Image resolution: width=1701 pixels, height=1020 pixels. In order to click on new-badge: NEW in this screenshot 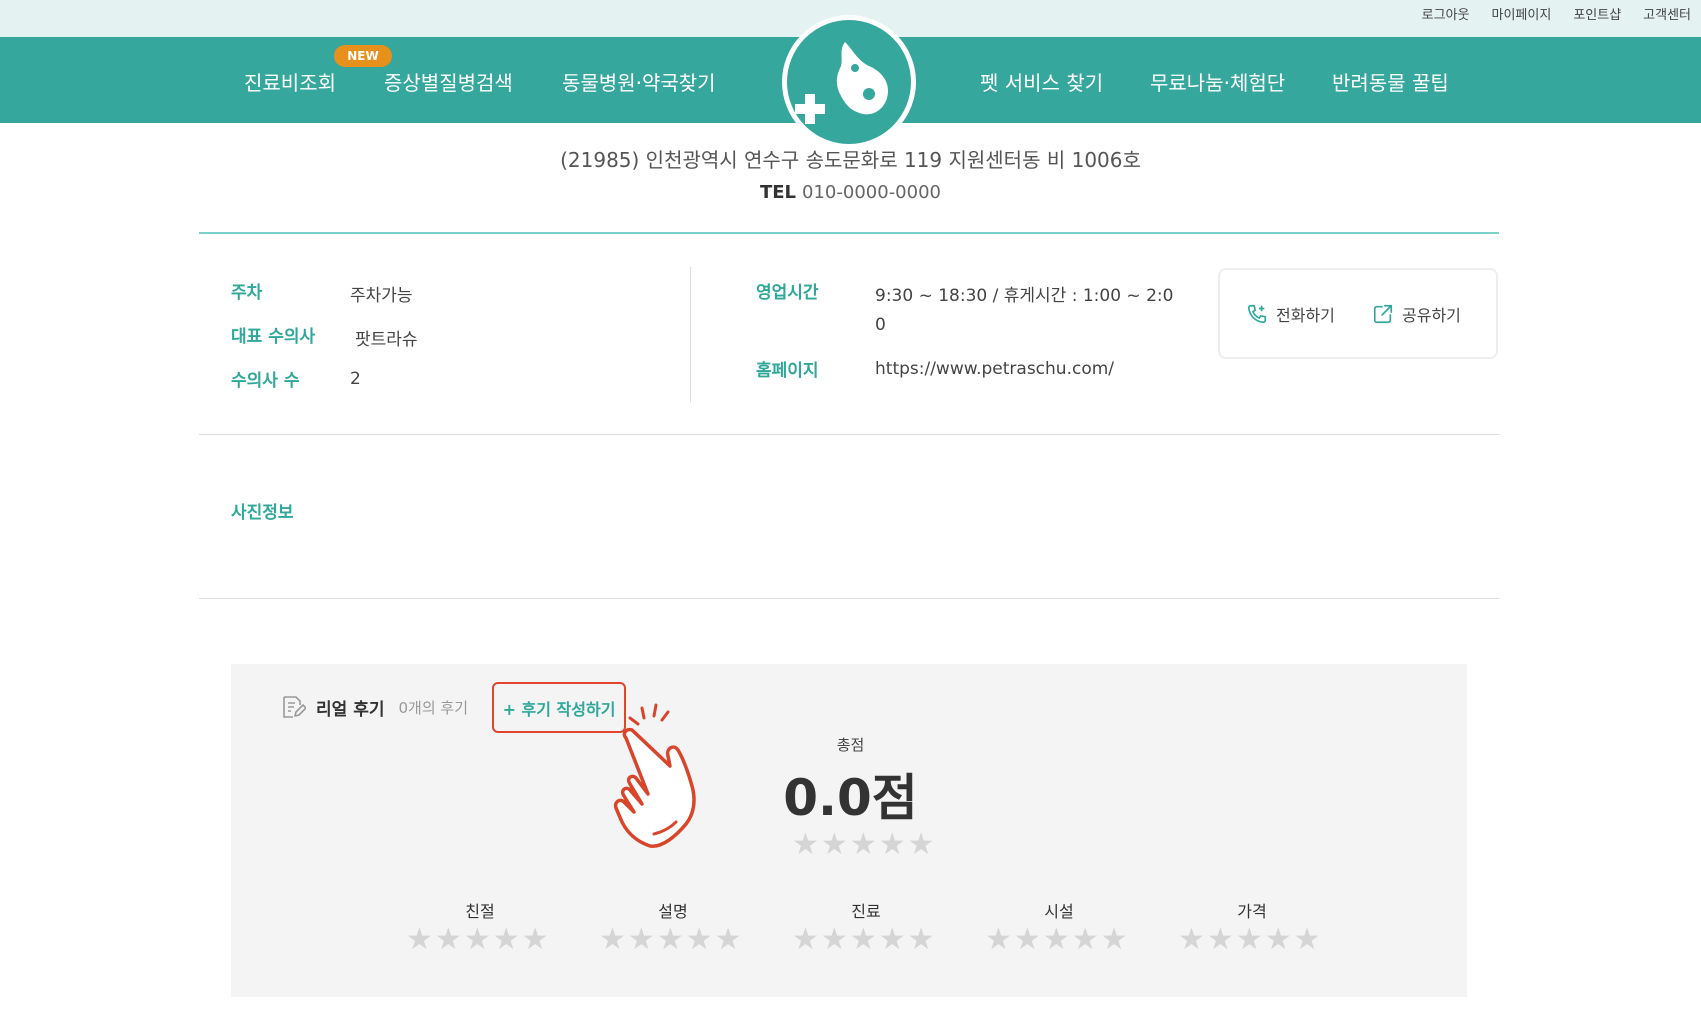, I will do `click(363, 56)`.